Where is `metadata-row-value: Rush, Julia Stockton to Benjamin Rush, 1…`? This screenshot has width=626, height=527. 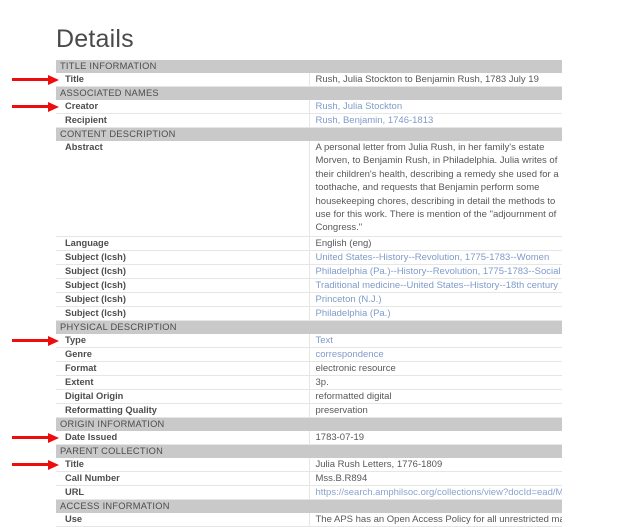
metadata-row-value: Rush, Julia Stockton to Benjamin Rush, 1… is located at coordinates (435, 80).